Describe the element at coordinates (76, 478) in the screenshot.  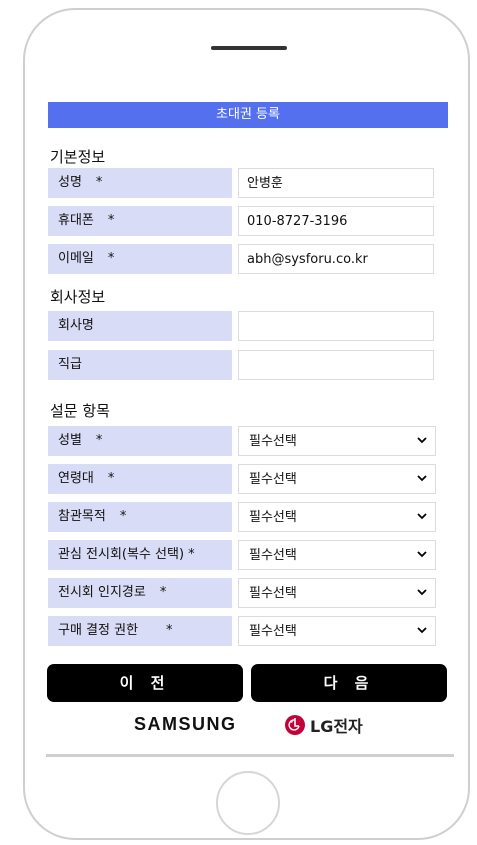
I see `field-label-text: 연령대` at that location.